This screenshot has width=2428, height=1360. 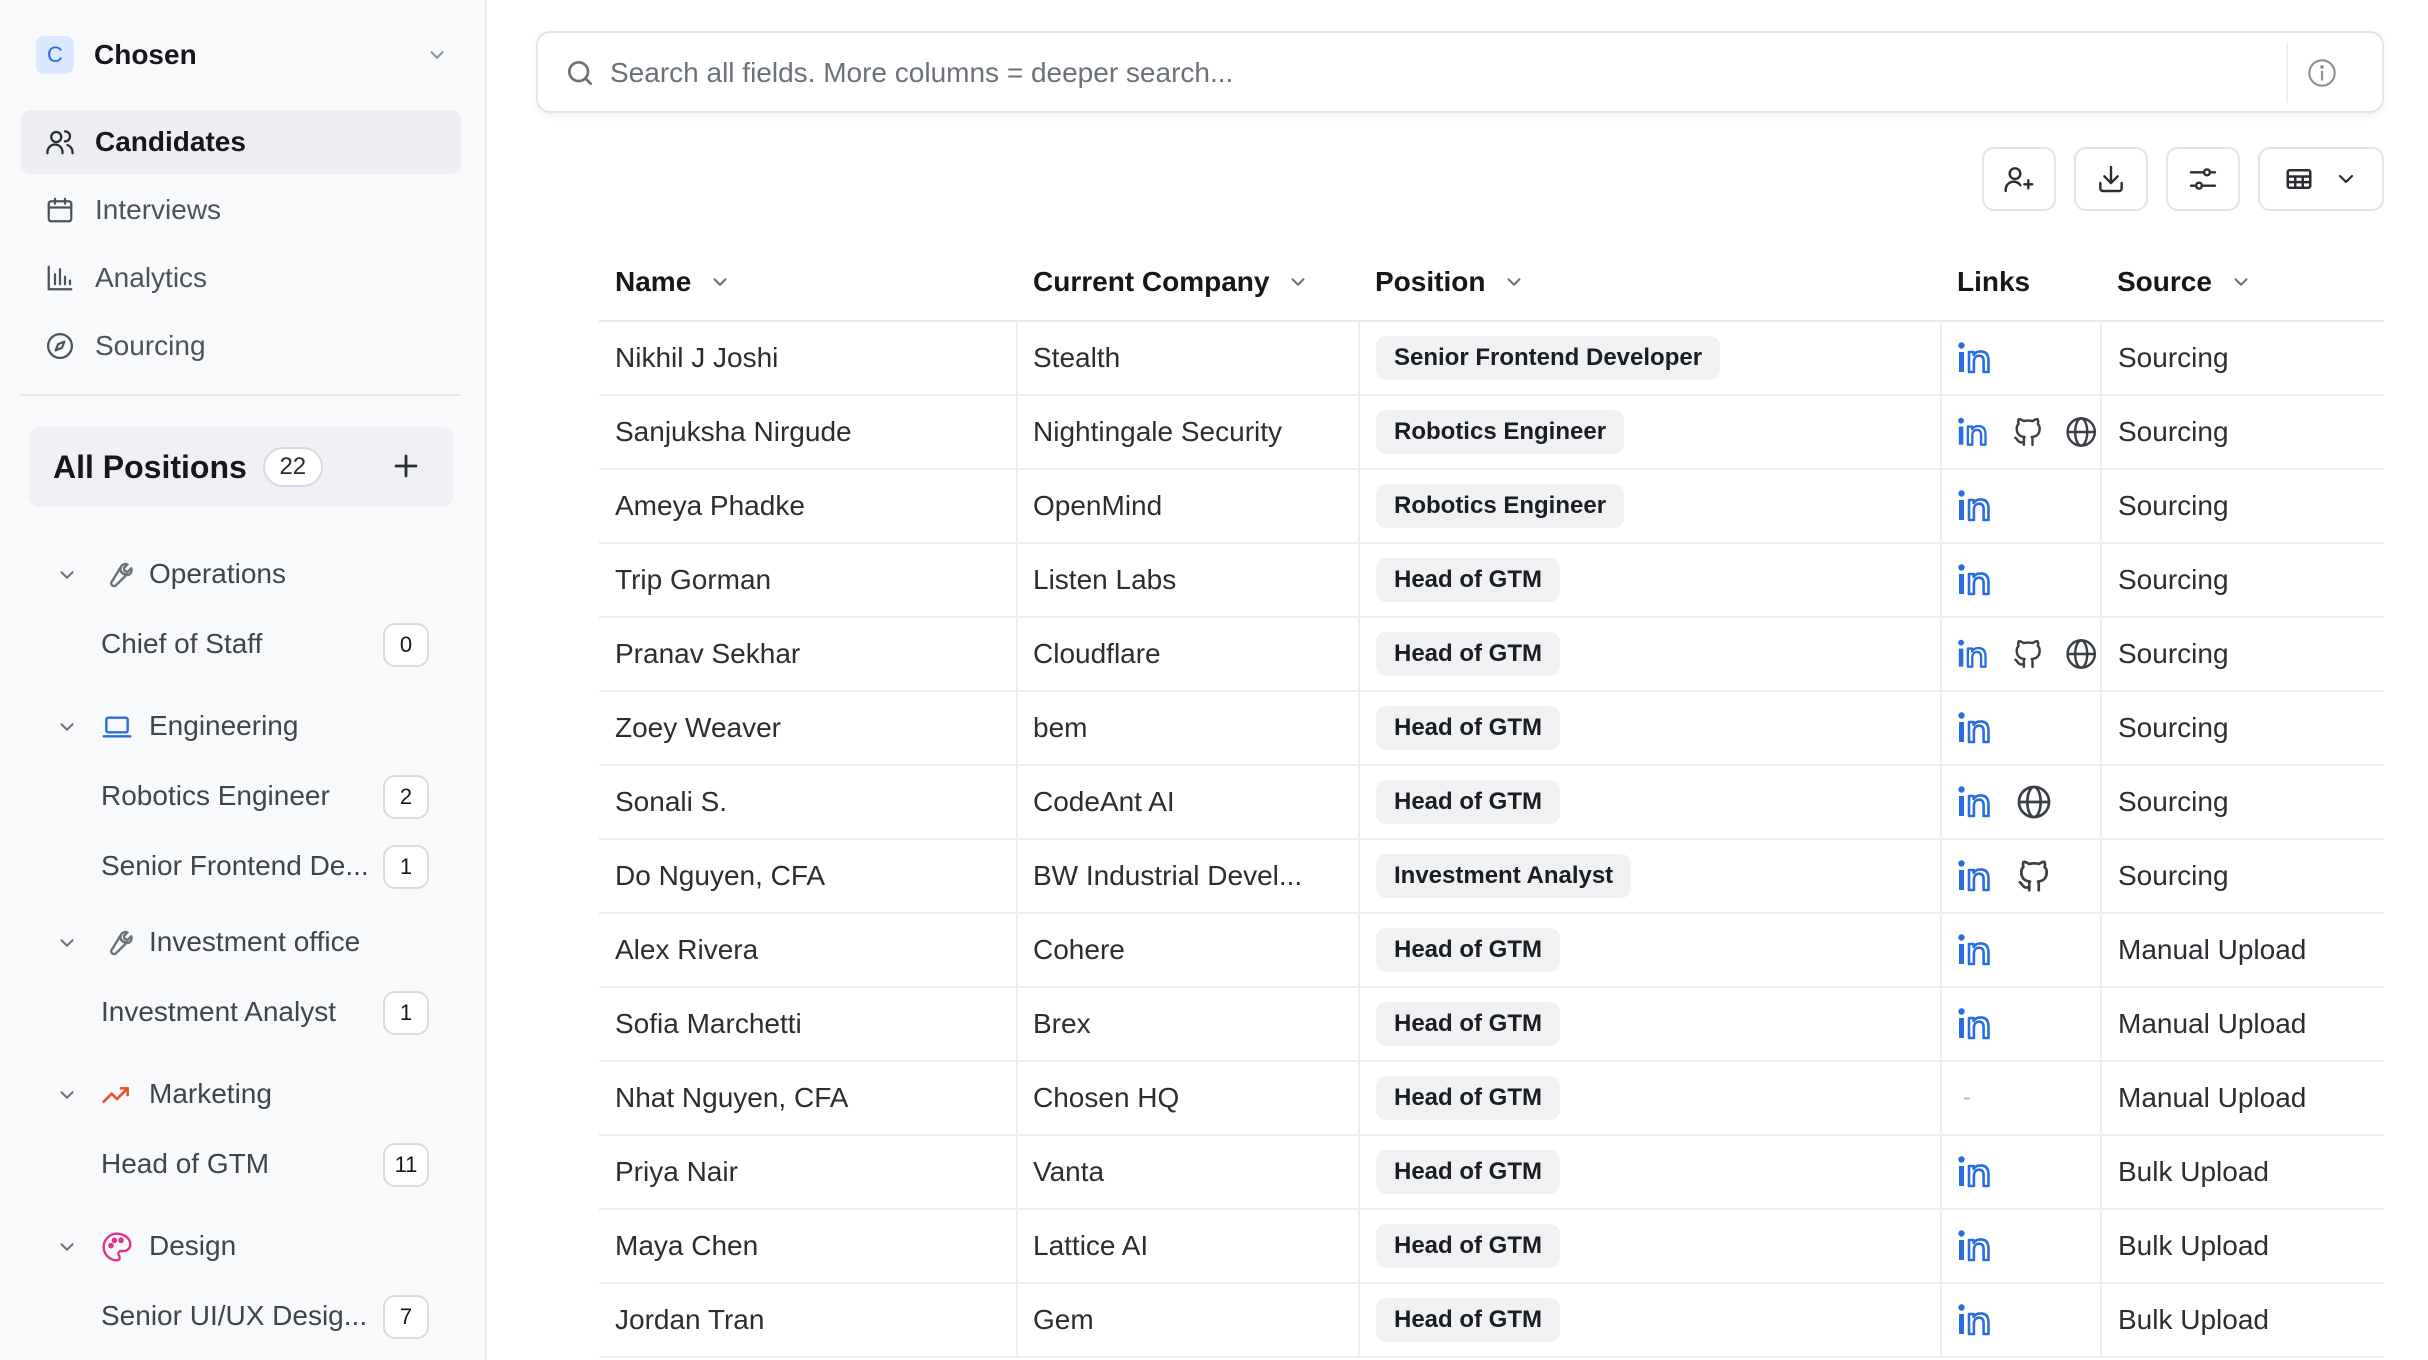 What do you see at coordinates (710, 506) in the screenshot?
I see `candidate-name: Ameya Phadke` at bounding box center [710, 506].